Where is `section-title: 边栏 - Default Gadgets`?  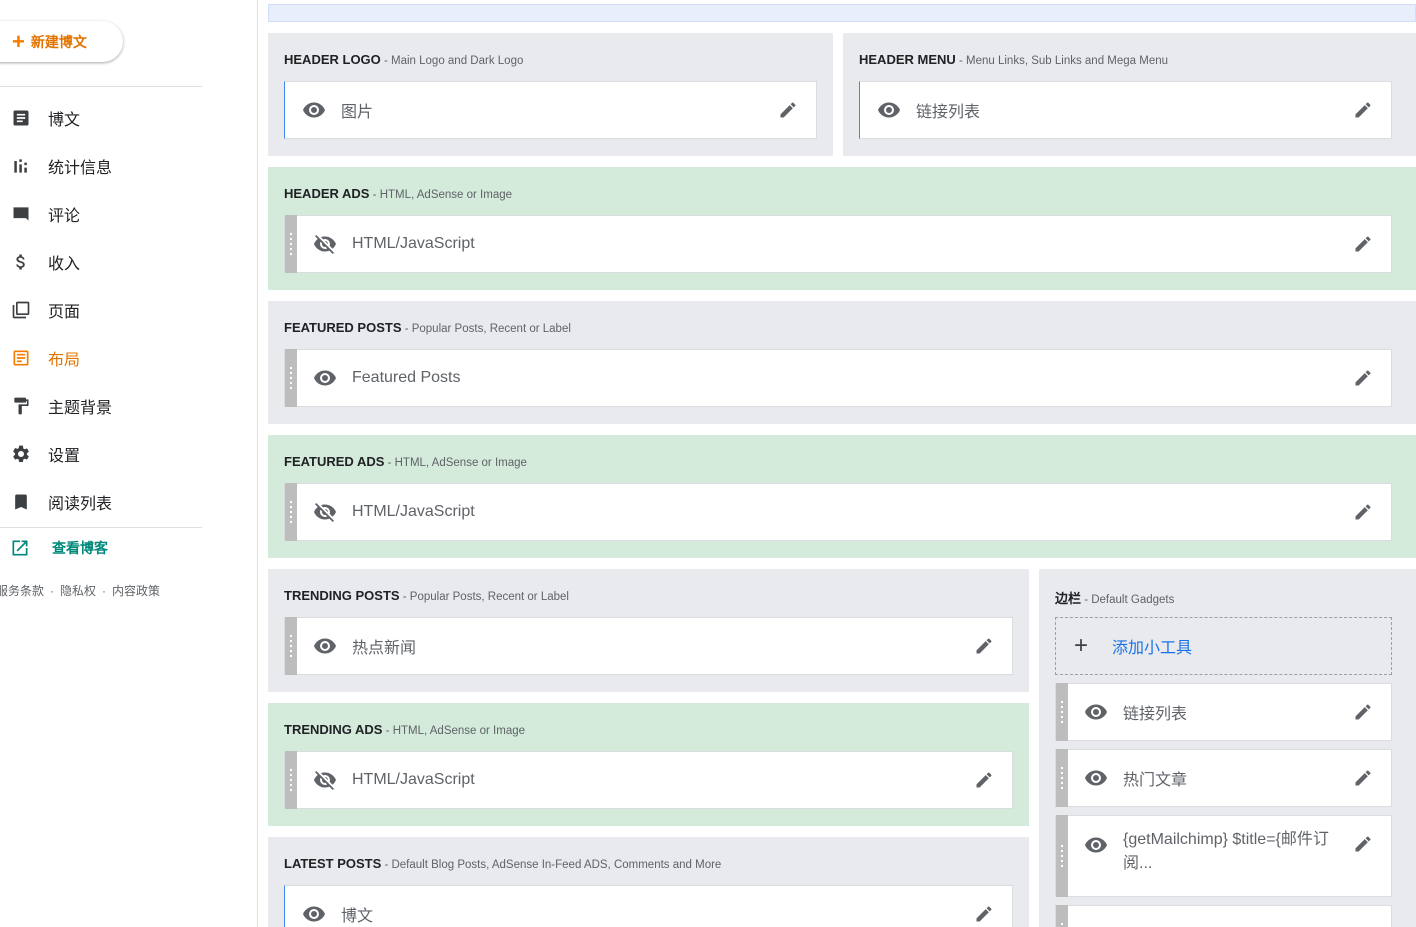 section-title: 边栏 - Default Gadgets is located at coordinates (1115, 598).